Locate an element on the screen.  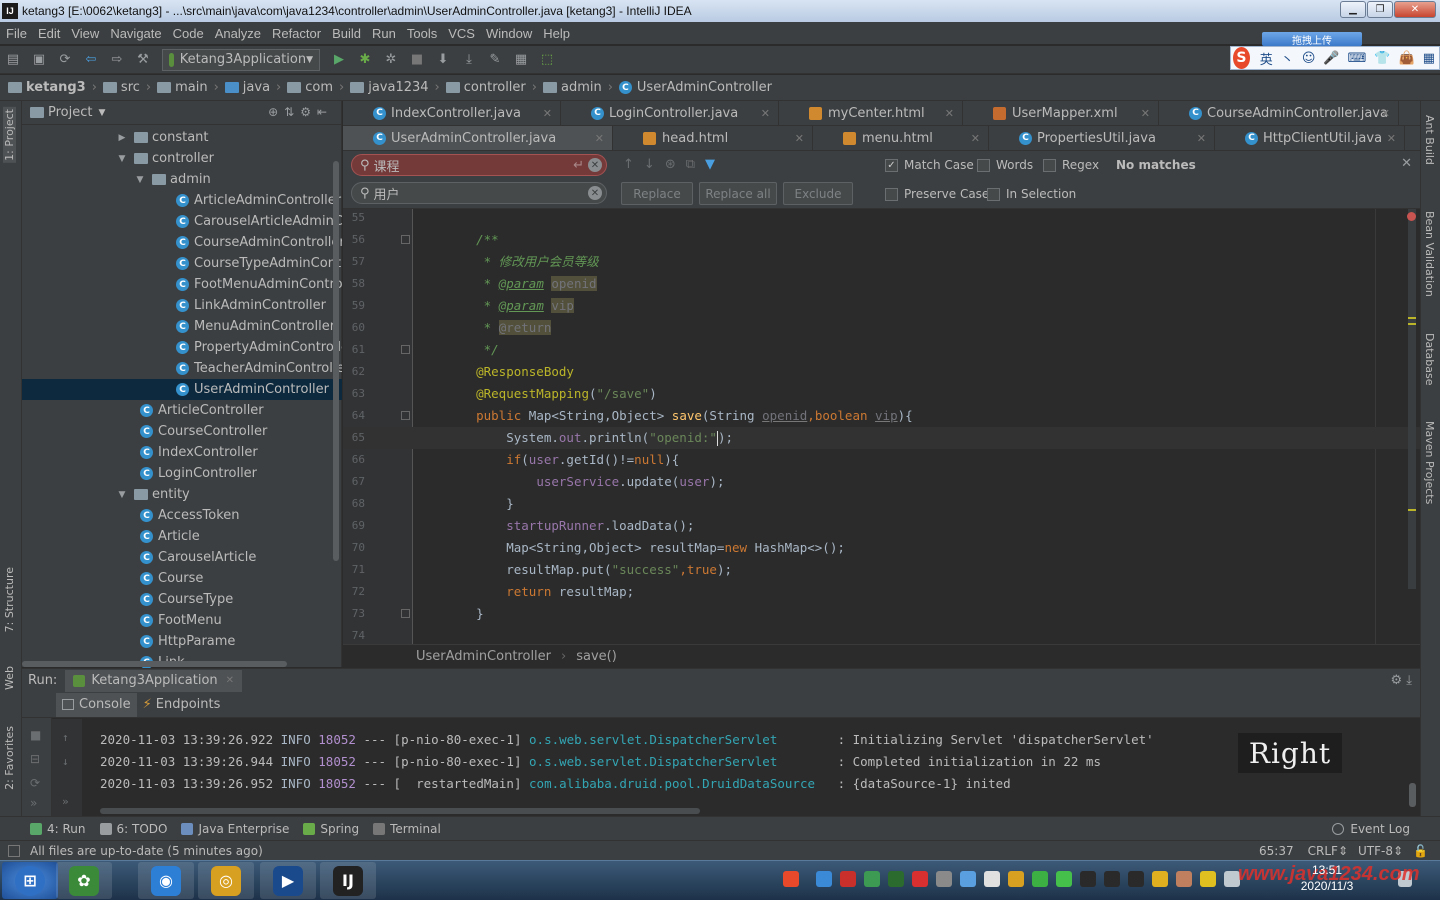
sdk-icon: ⬚ is located at coordinates (547, 60).